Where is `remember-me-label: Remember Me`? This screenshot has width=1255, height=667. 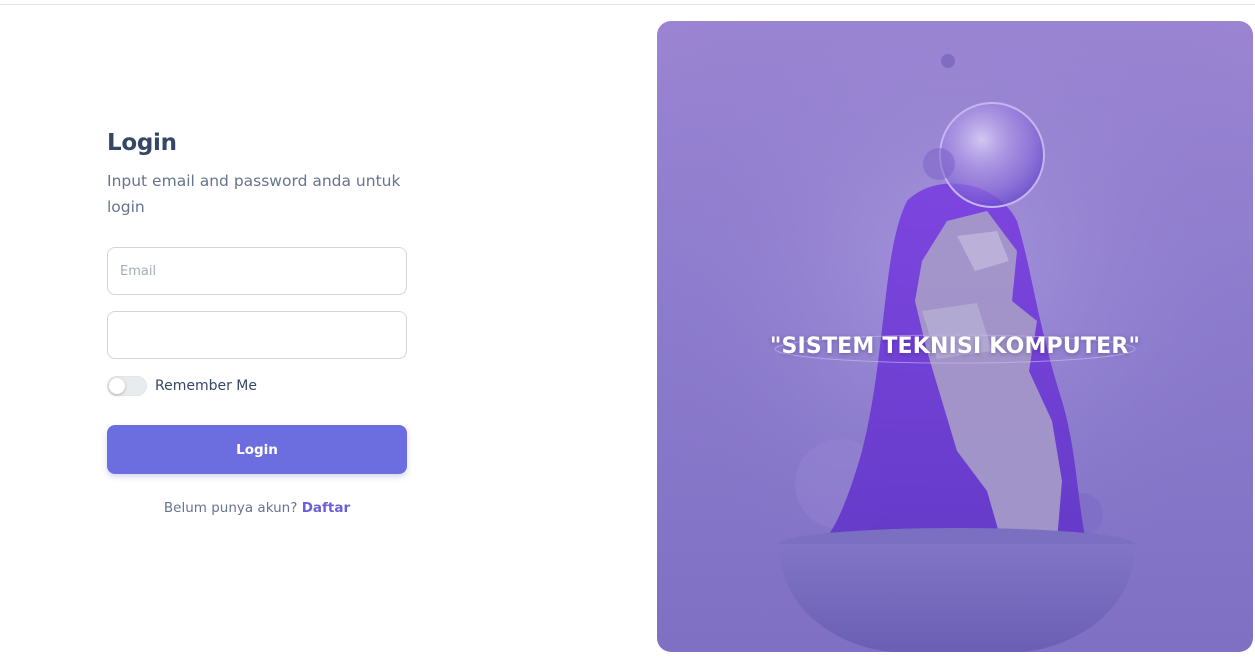 remember-me-label: Remember Me is located at coordinates (206, 386).